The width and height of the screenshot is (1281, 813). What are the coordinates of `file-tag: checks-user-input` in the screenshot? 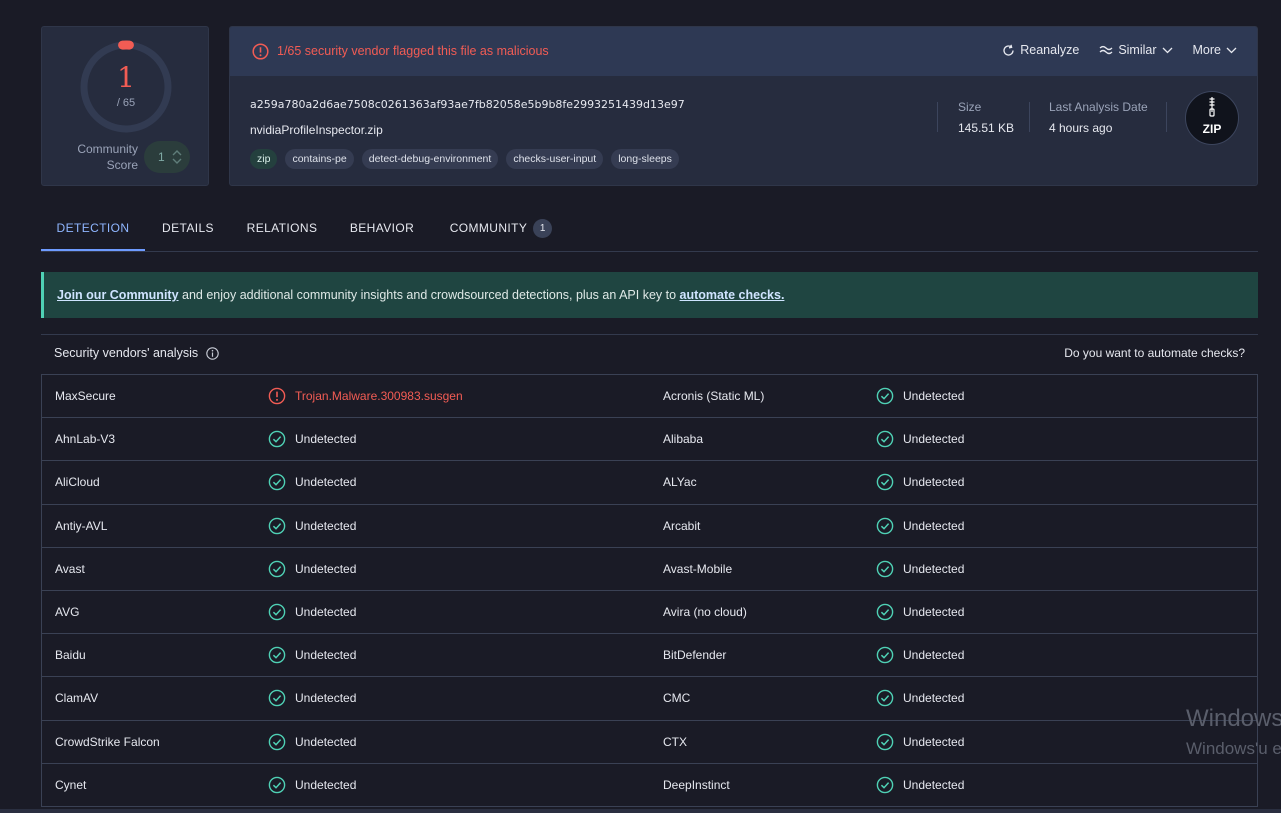 It's located at (555, 159).